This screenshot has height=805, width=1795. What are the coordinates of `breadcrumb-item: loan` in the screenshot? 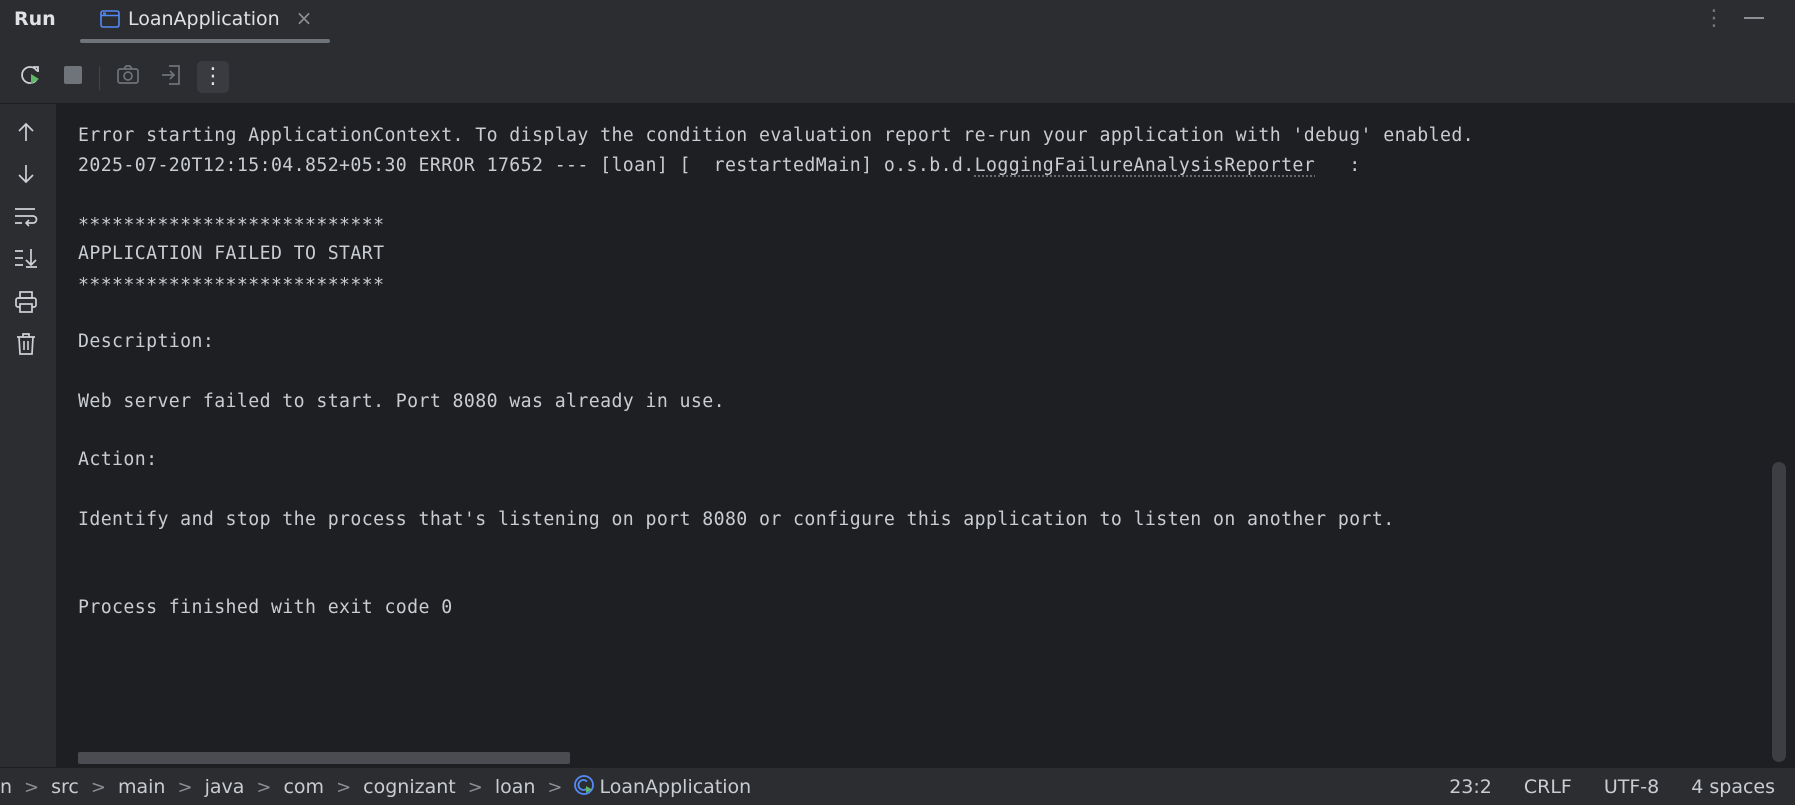 It's located at (515, 787).